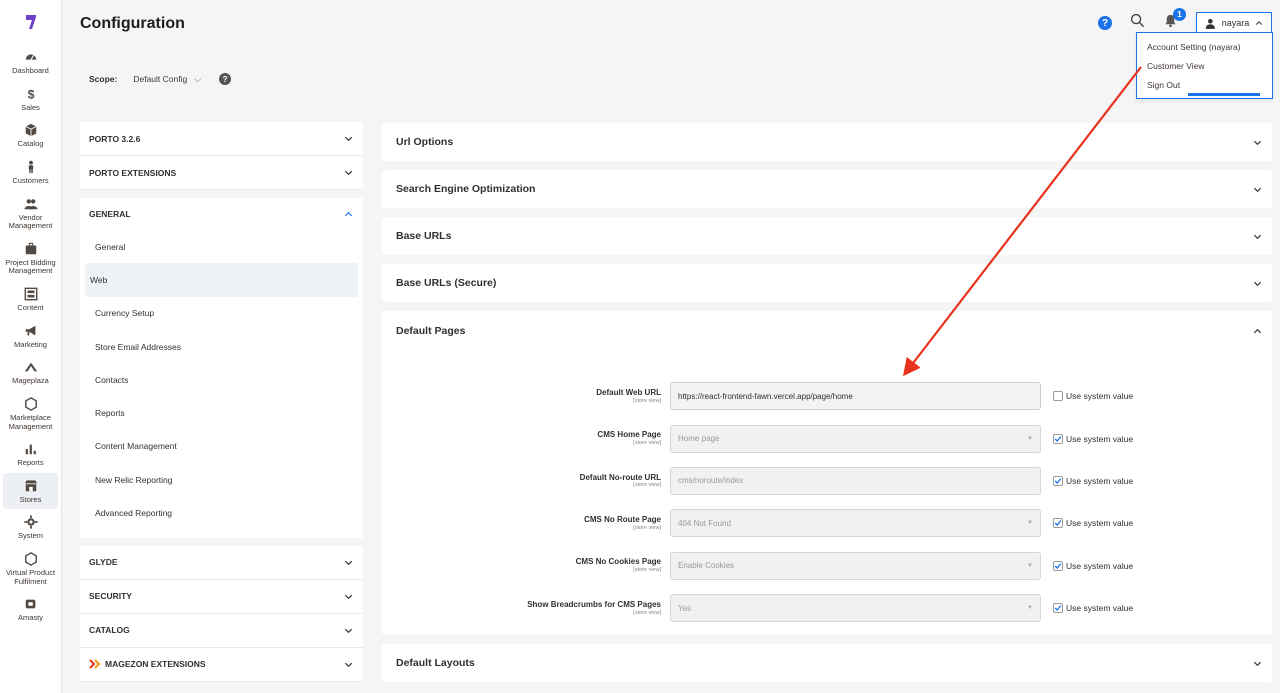 This screenshot has height=693, width=1280. I want to click on sidebar-item-stores: Stores, so click(30, 491).